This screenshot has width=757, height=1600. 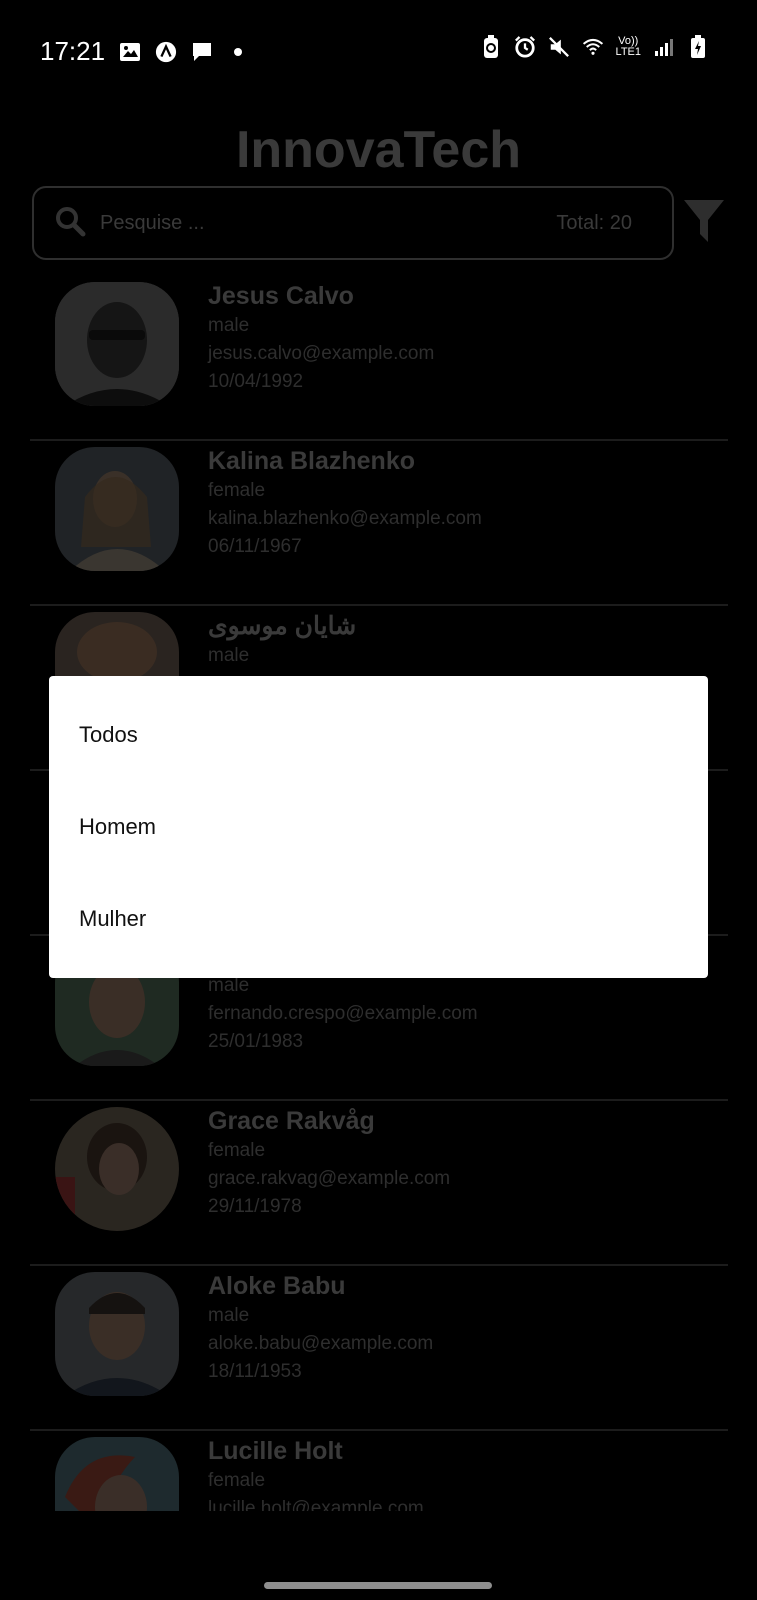 What do you see at coordinates (378, 735) in the screenshot?
I see `menu-item-todos: Todos` at bounding box center [378, 735].